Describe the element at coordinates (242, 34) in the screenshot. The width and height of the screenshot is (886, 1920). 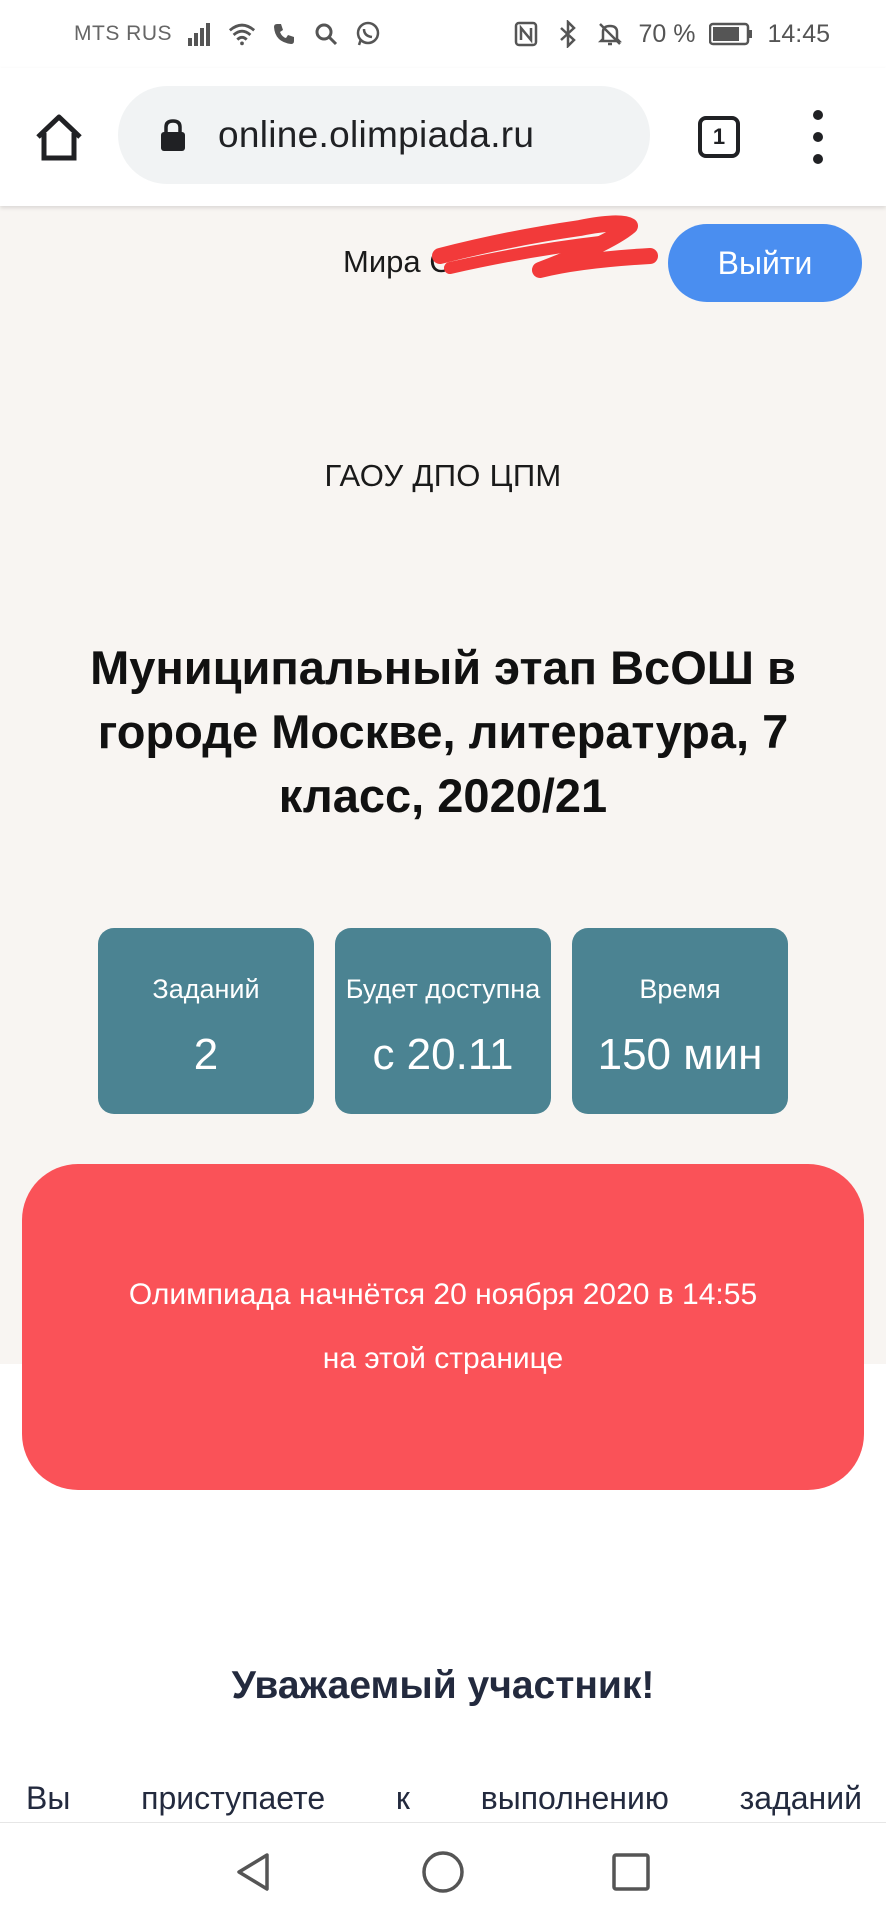
I see `wifi-icon` at that location.